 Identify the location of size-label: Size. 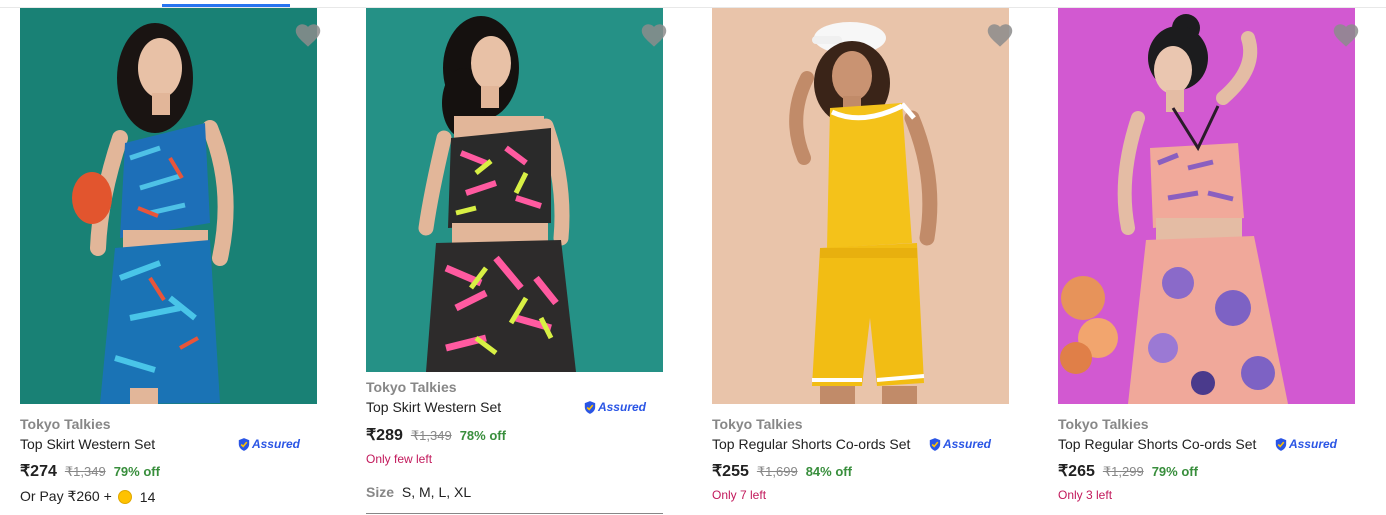
(380, 492).